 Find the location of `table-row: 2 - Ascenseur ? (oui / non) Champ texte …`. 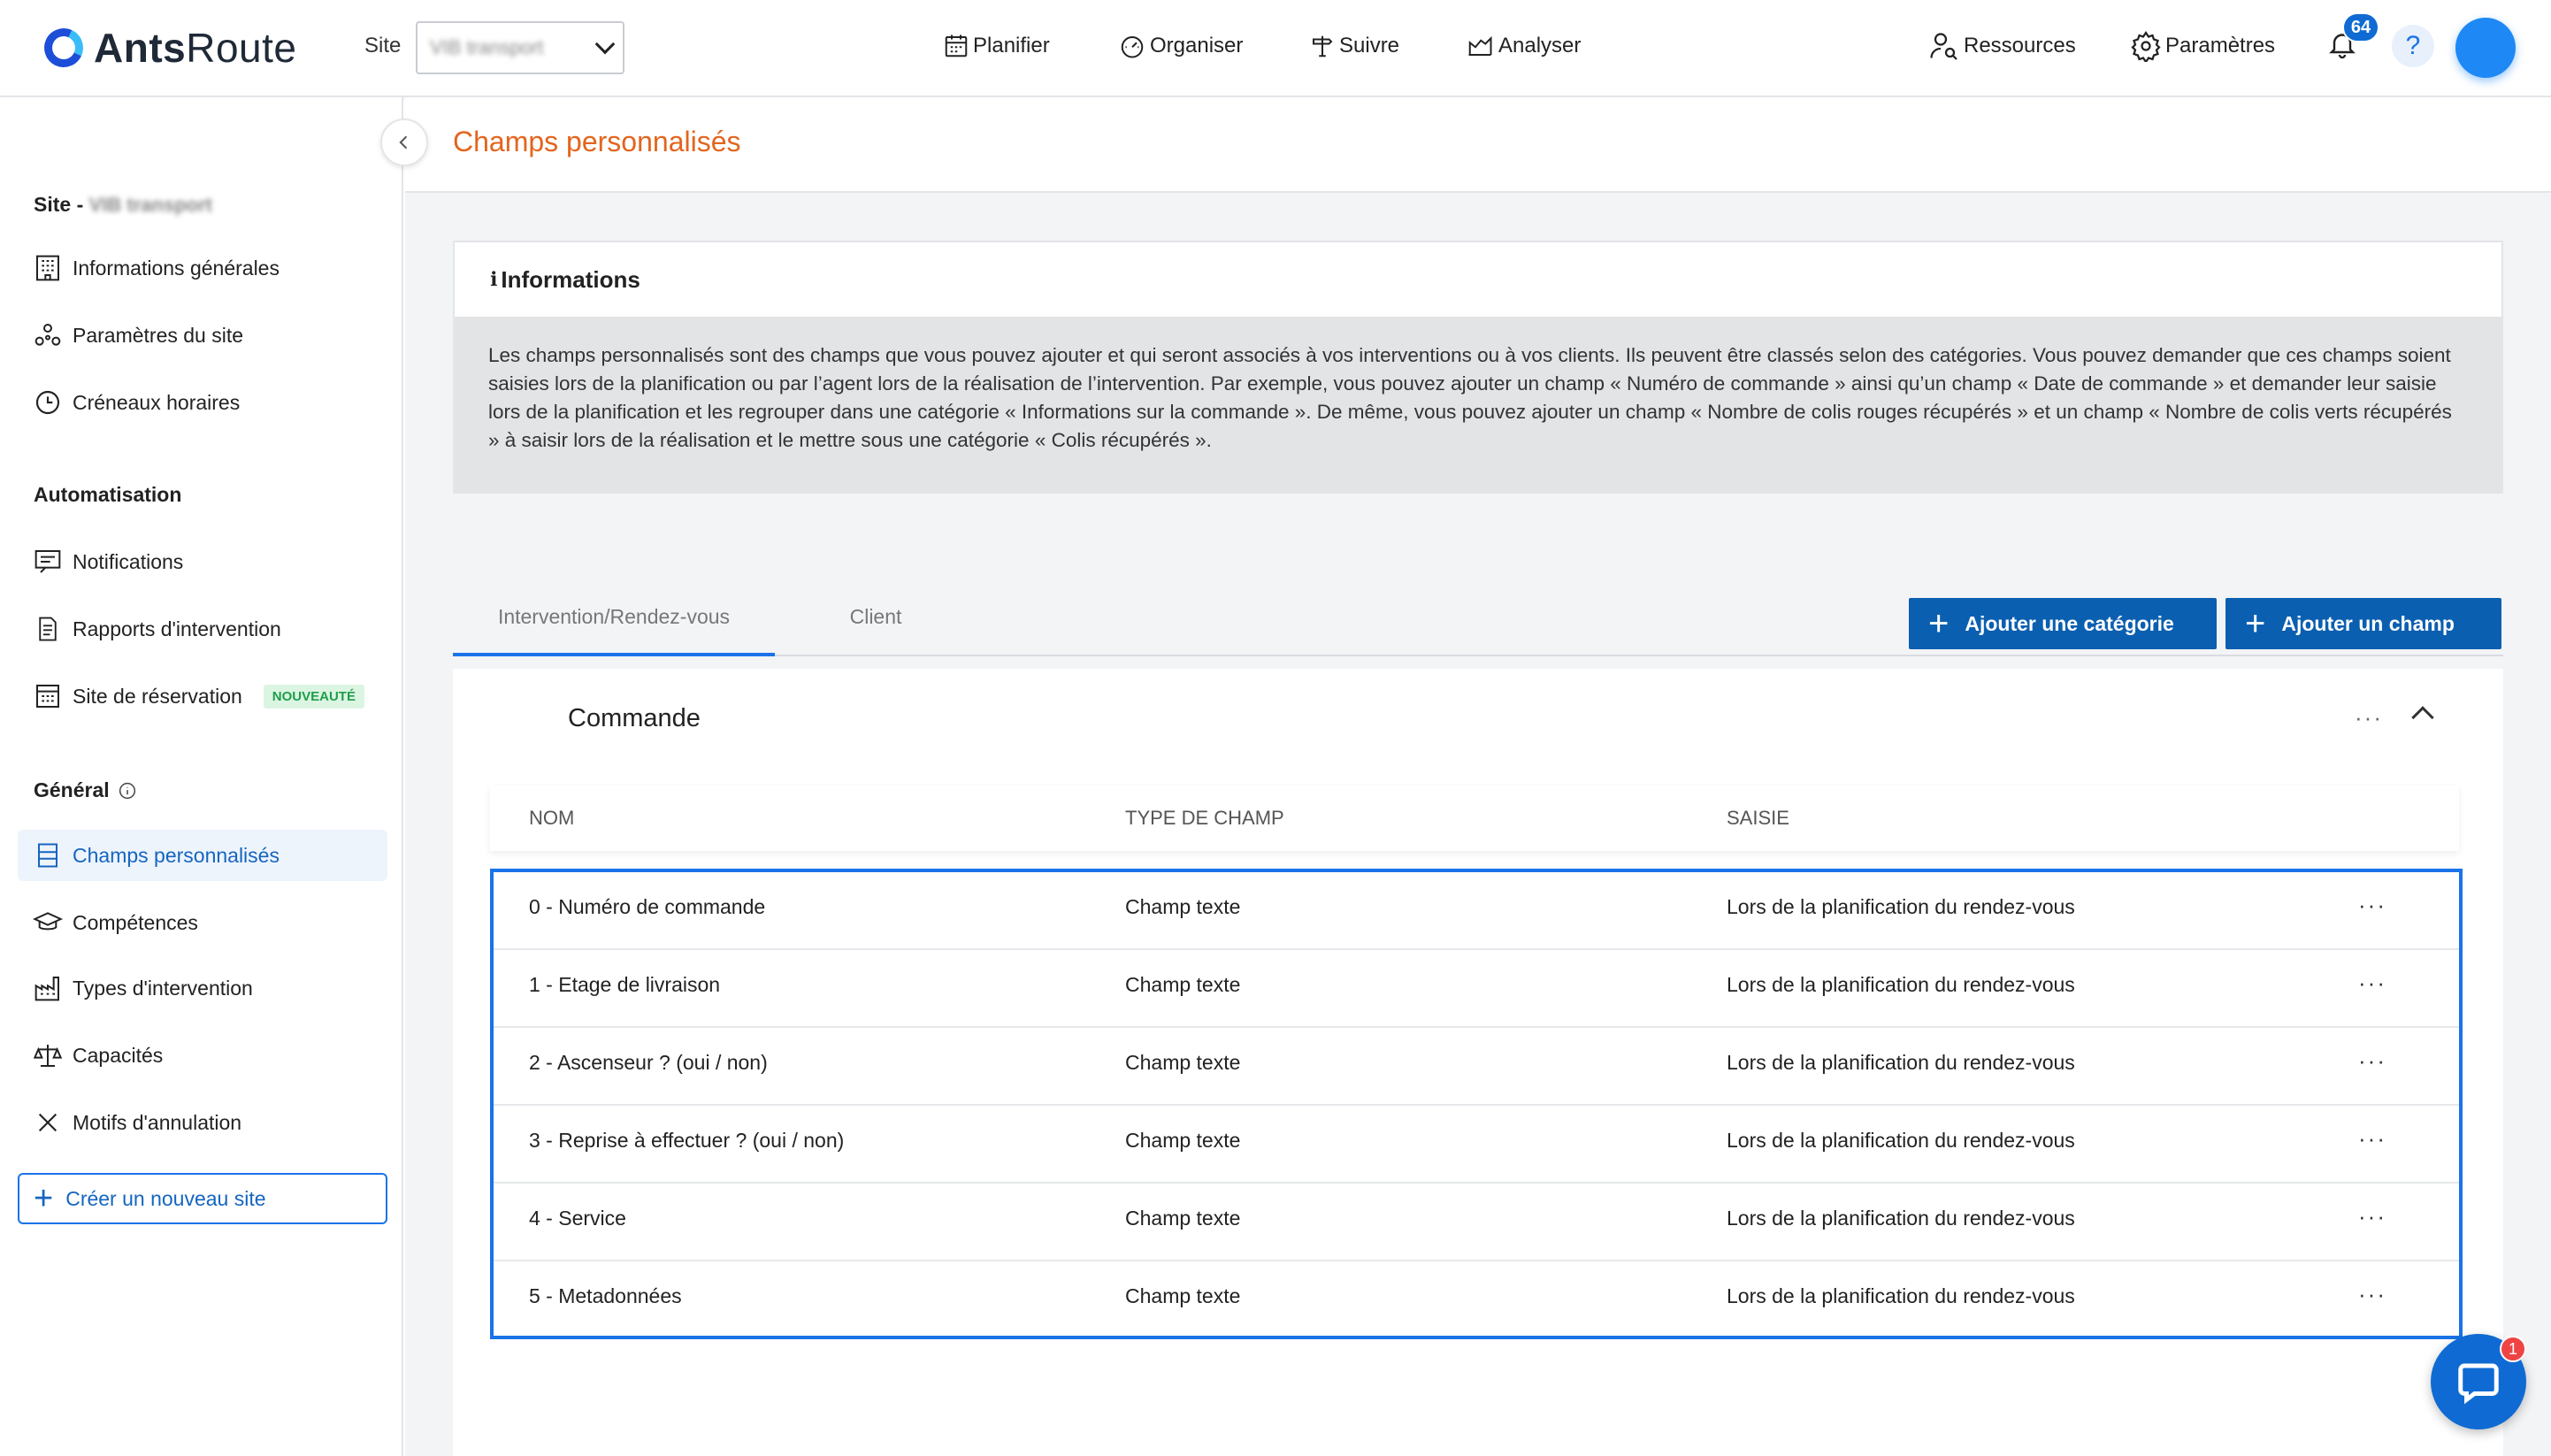

table-row: 2 - Ascenseur ? (oui / non) Champ texte … is located at coordinates (1476, 1067).